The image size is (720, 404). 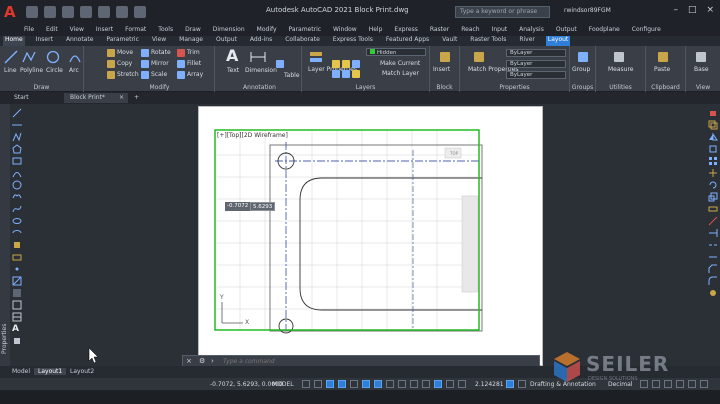 I want to click on command-input, so click(x=373, y=361).